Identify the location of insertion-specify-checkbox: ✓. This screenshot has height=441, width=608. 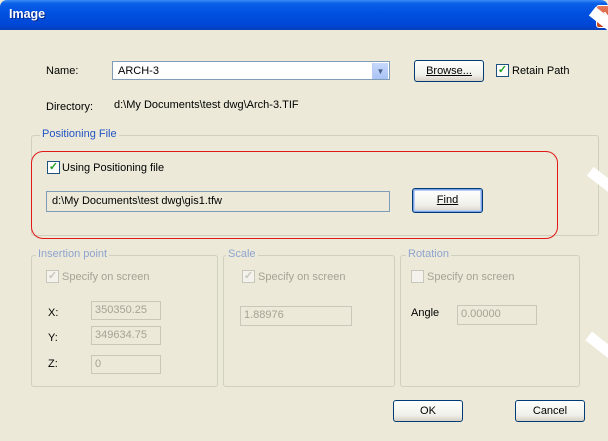
(52, 276).